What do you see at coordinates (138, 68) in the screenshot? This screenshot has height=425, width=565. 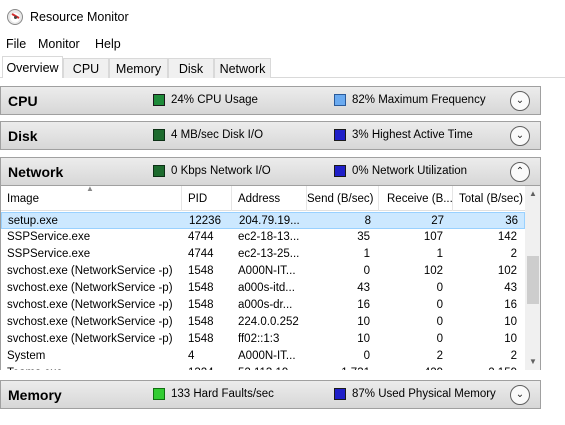 I see `tab-memory: Memory` at bounding box center [138, 68].